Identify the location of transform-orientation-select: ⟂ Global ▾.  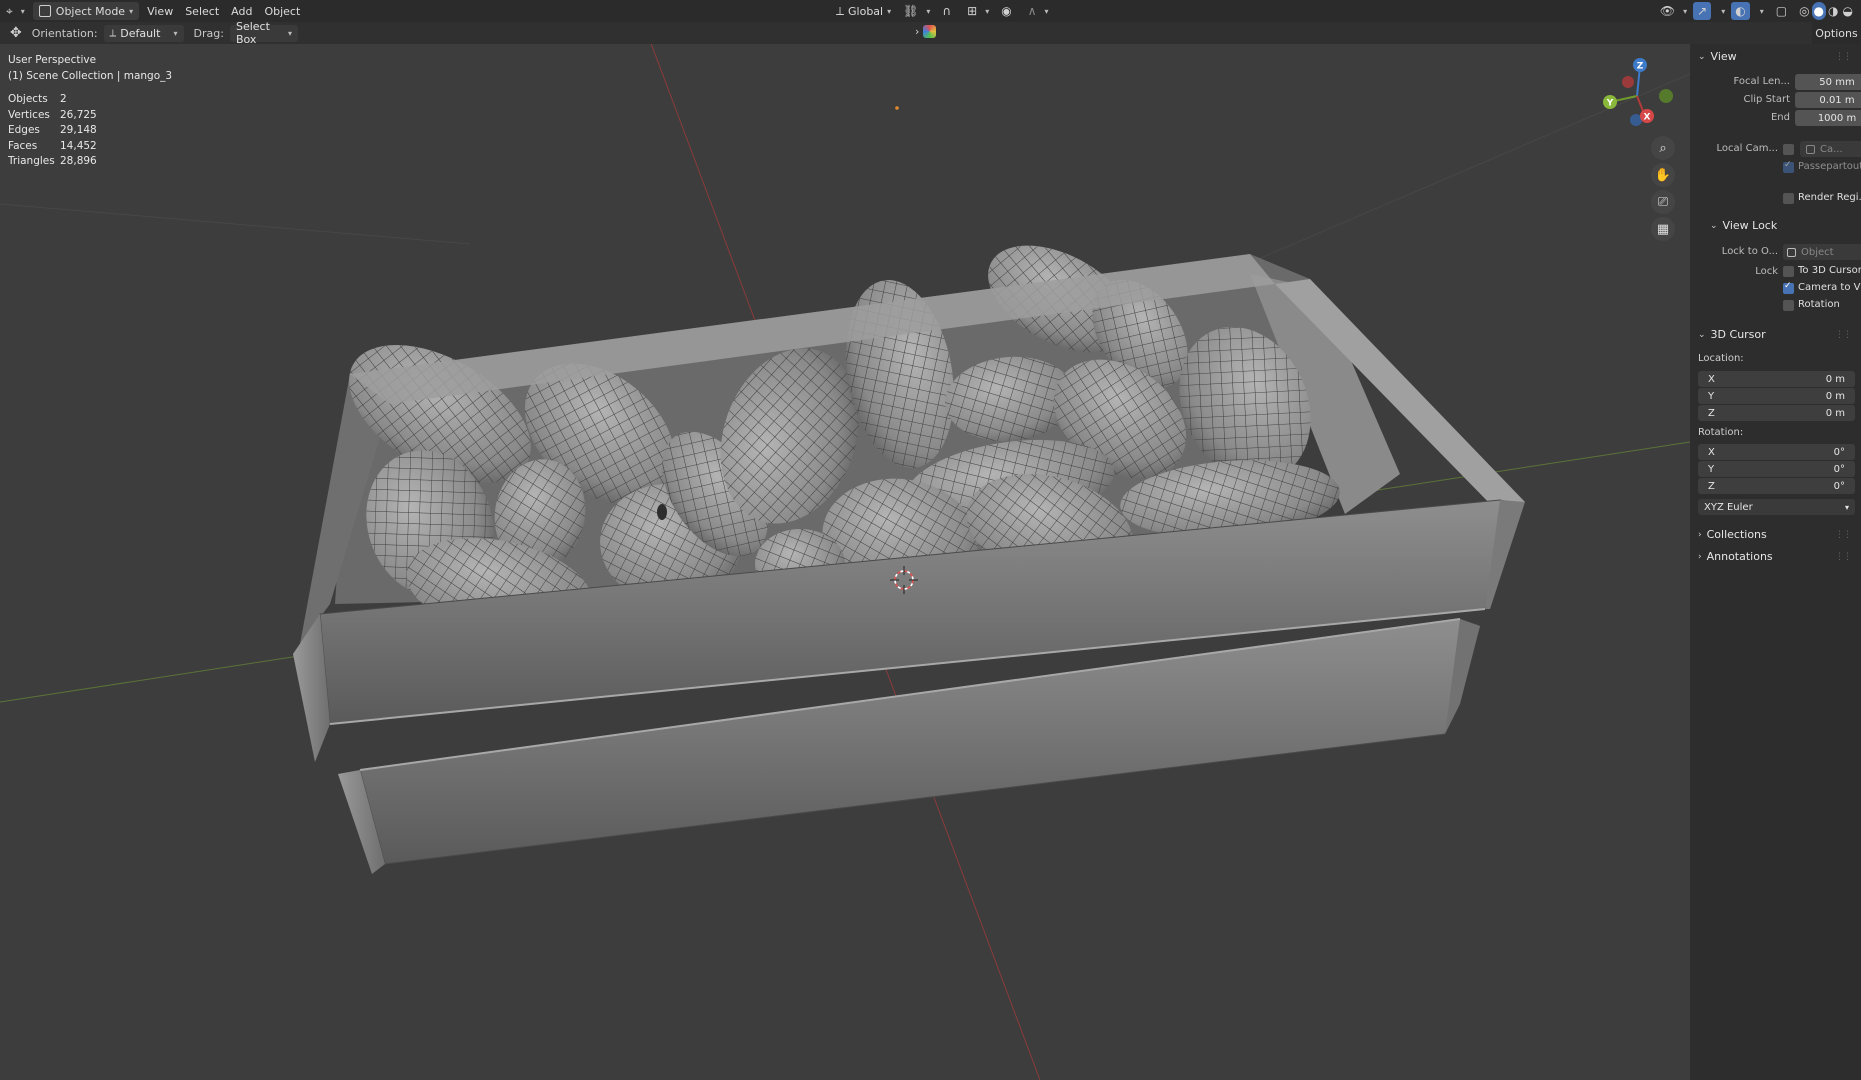
(863, 11).